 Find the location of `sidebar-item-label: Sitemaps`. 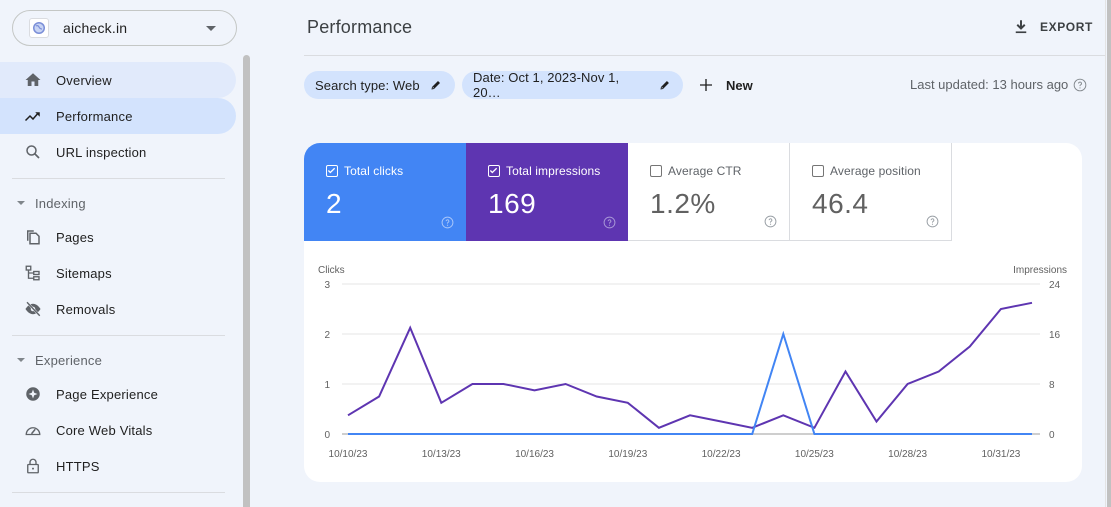

sidebar-item-label: Sitemaps is located at coordinates (84, 273).